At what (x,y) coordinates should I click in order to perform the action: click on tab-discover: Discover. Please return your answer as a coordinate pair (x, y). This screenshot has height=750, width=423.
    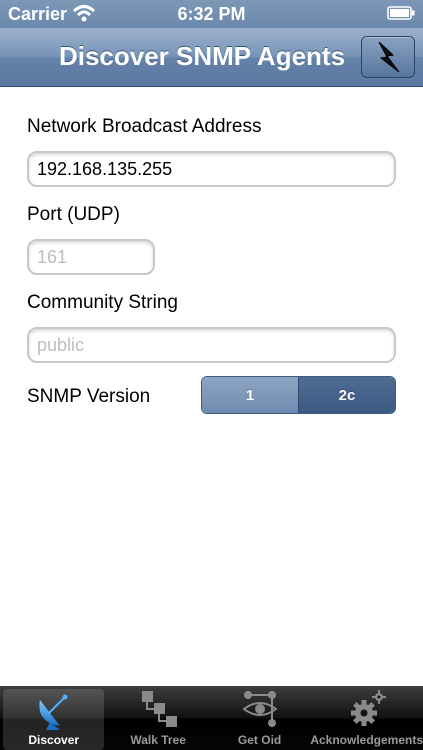
    Looking at the image, I should click on (54, 719).